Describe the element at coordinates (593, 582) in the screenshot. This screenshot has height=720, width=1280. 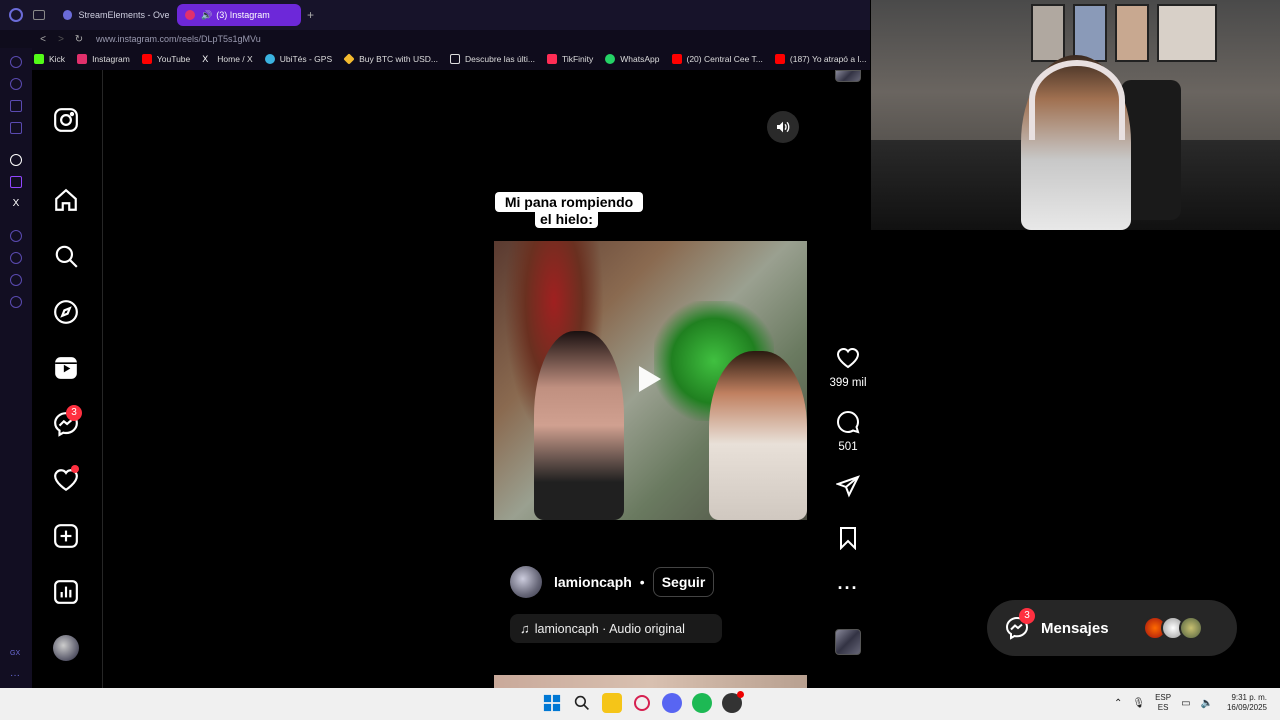
I see `author-name: lamioncaph` at that location.